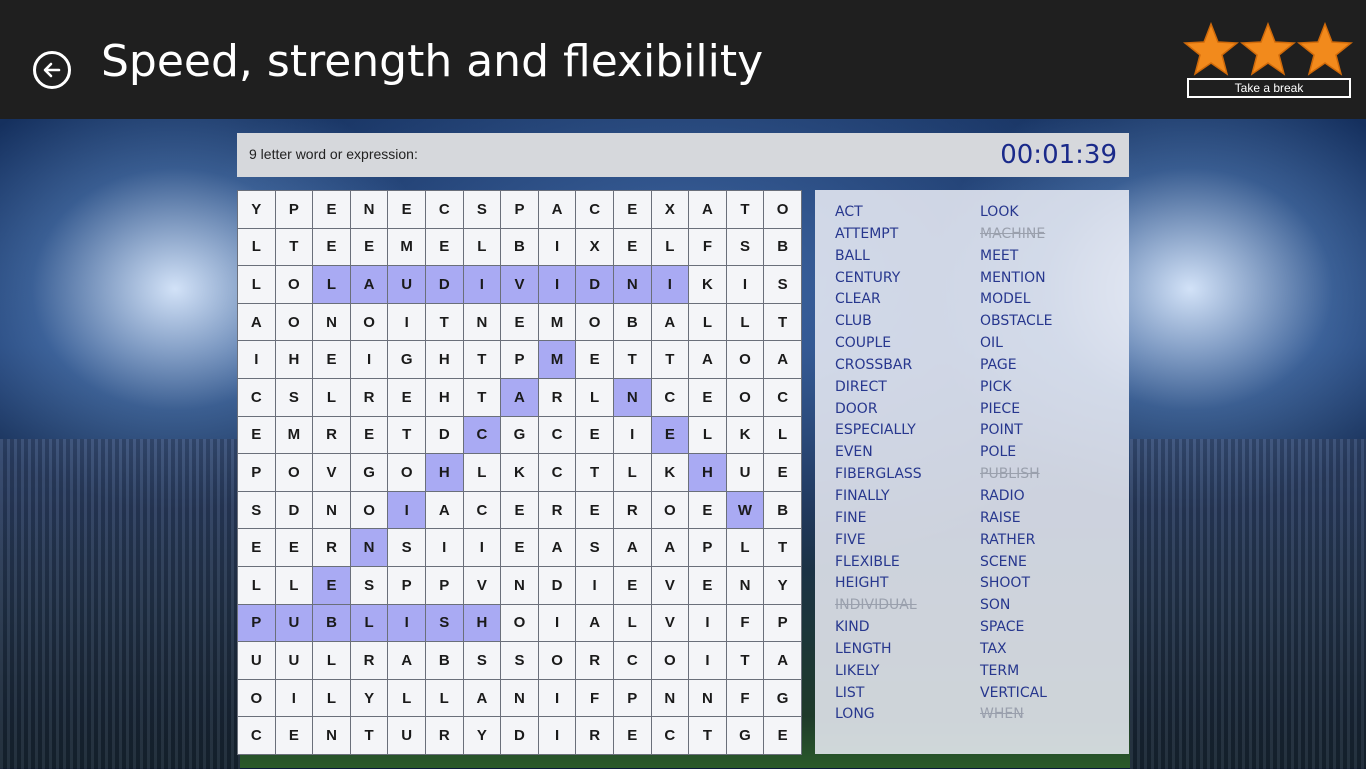 This screenshot has width=1366, height=769. Describe the element at coordinates (594, 247) in the screenshot. I see `grid-cell: X` at that location.